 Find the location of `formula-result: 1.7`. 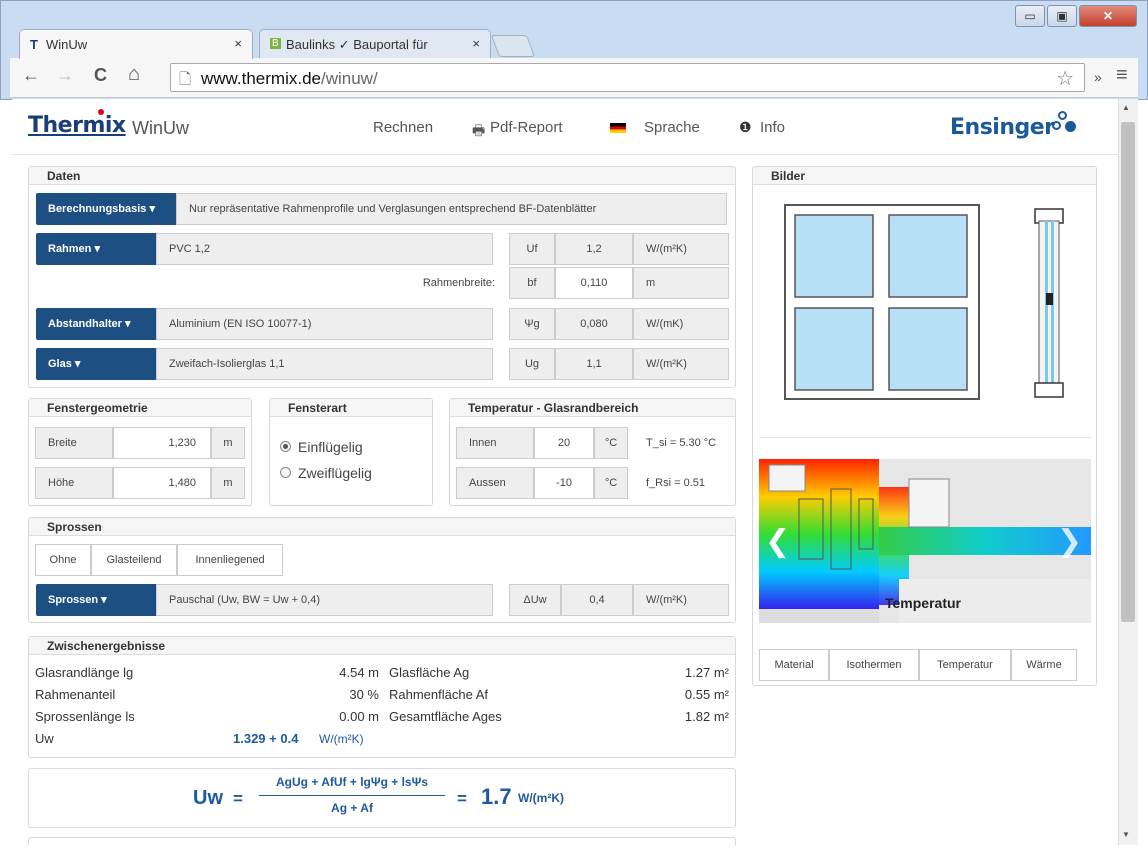

formula-result: 1.7 is located at coordinates (496, 796).